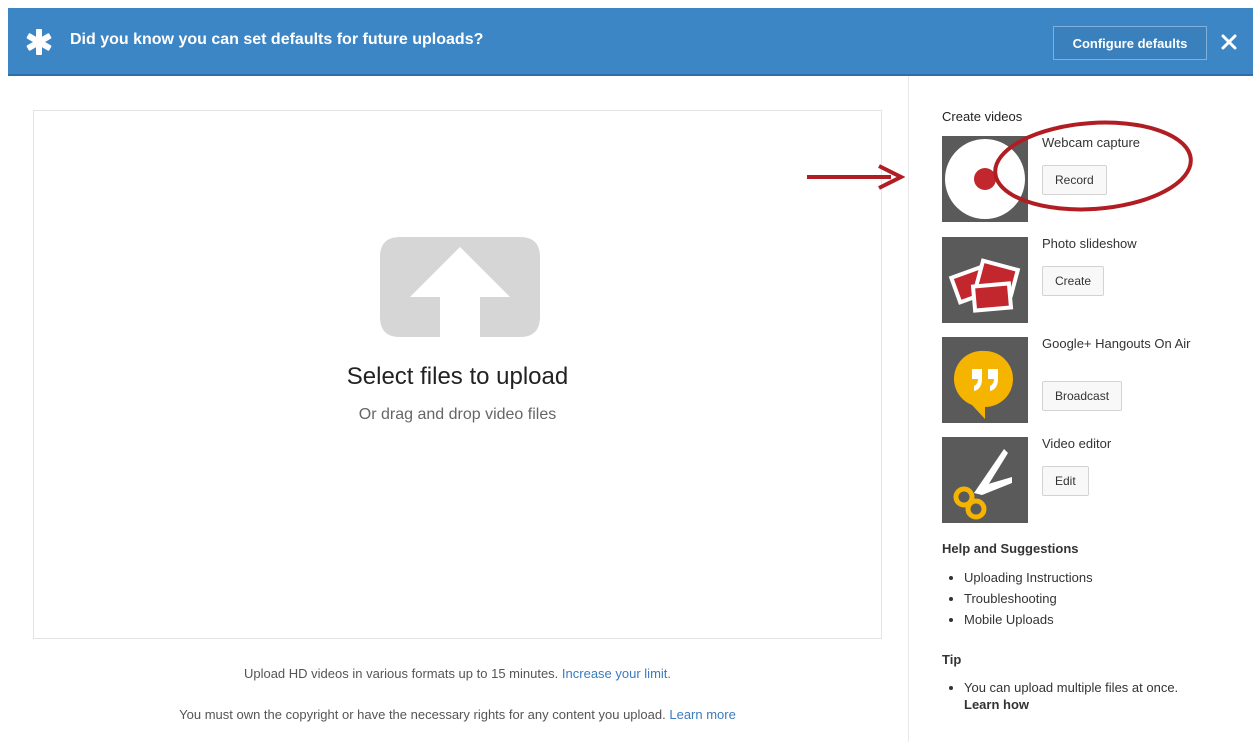 The width and height of the screenshot is (1253, 742). I want to click on edit-button: Edit, so click(1065, 481).